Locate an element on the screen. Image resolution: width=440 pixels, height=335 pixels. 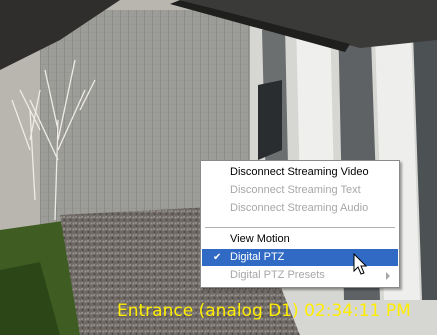
menu-item-label: Digital PTZ is located at coordinates (257, 257).